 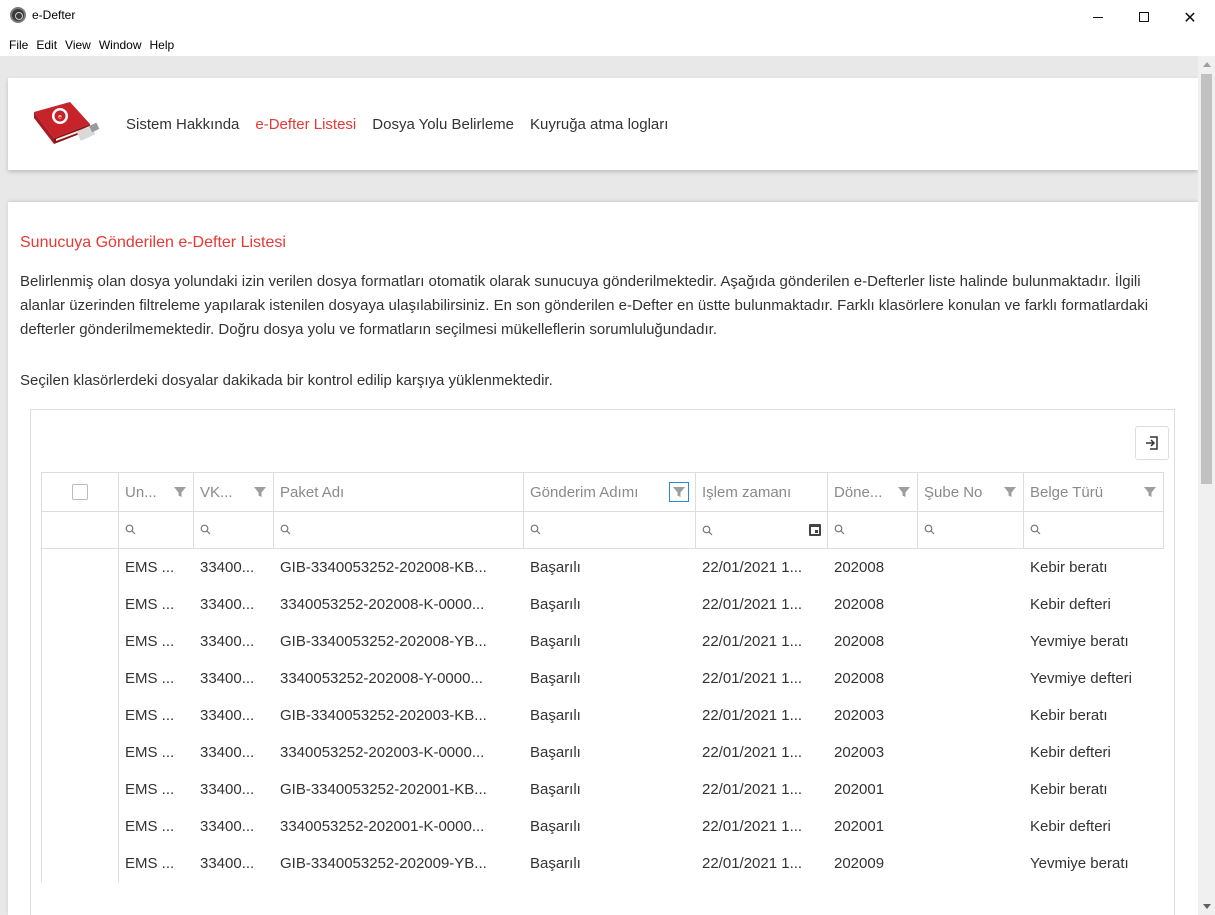 I want to click on column-header-paket-adi: Paket Adı, so click(x=398, y=492).